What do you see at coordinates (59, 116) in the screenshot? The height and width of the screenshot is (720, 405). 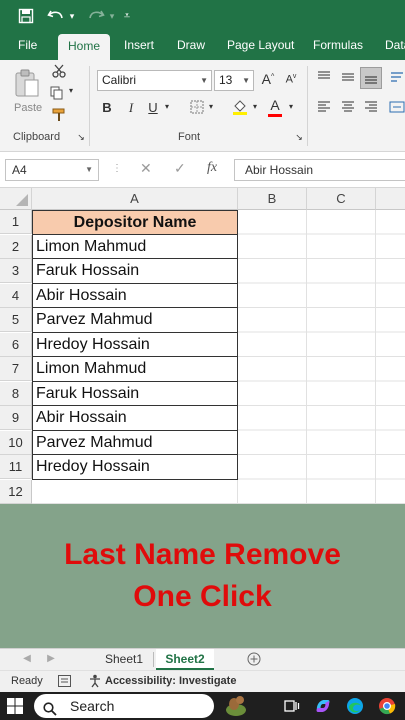 I see `format-painter-icon` at bounding box center [59, 116].